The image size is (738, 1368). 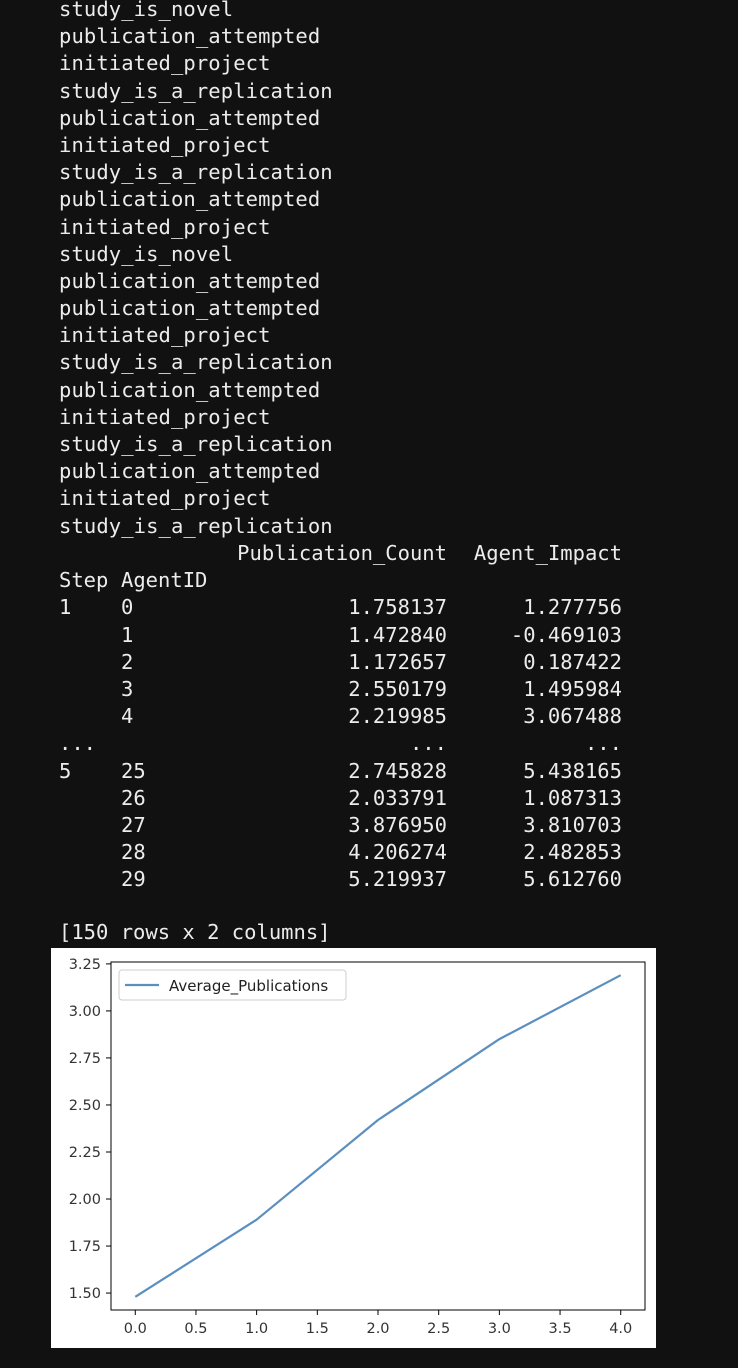 I want to click on cell-publication-count: 2.550179, so click(x=397, y=688).